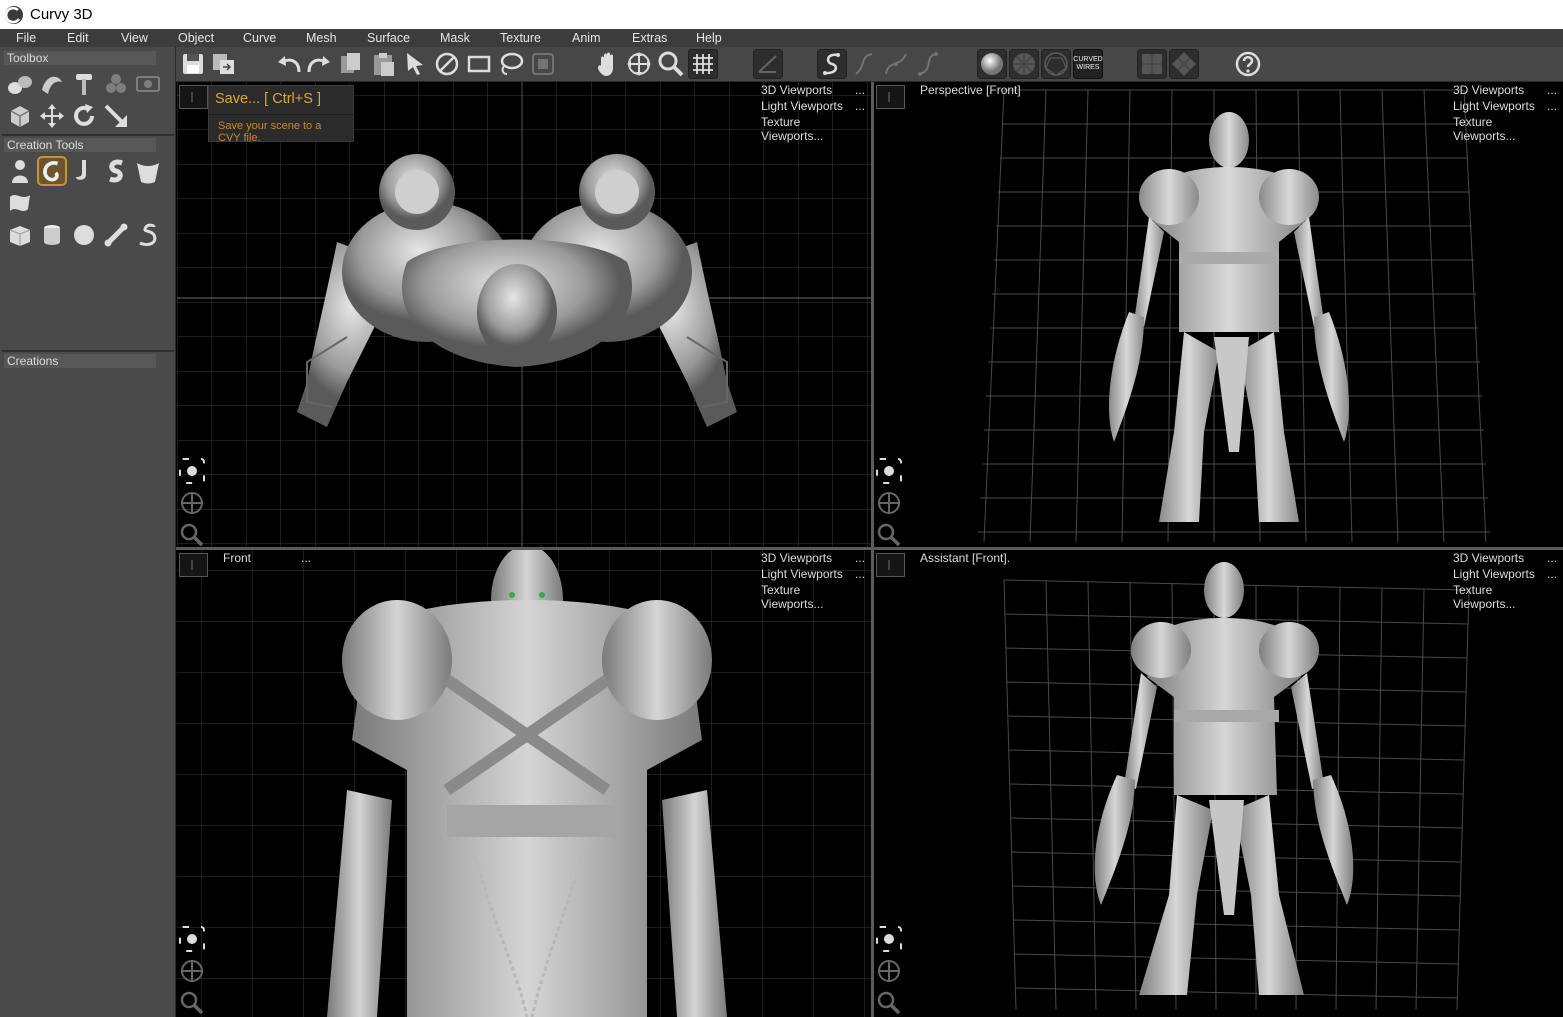 This screenshot has height=1017, width=1563. I want to click on menu-mesh: Mesh, so click(321, 38).